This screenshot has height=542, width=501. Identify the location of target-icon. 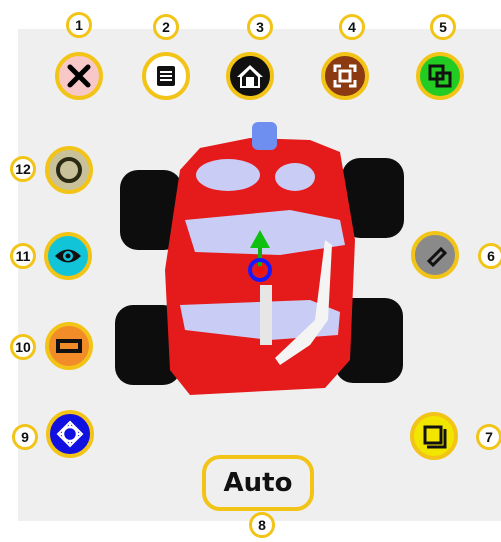
(70, 434).